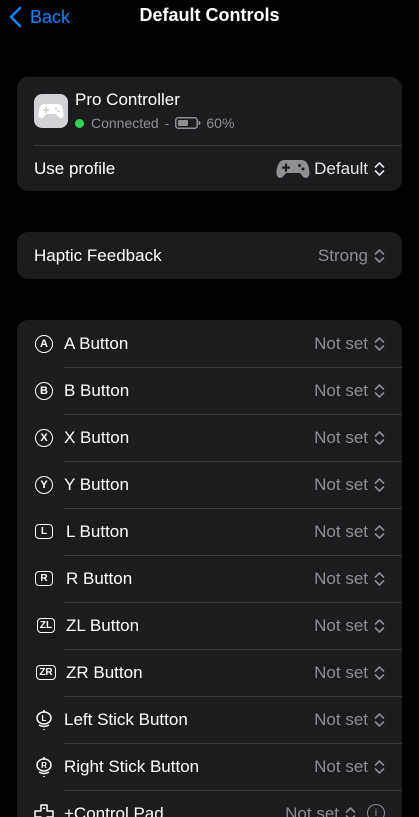 This screenshot has width=419, height=817. Describe the element at coordinates (132, 766) in the screenshot. I see `button-label: Right Stick Button` at that location.